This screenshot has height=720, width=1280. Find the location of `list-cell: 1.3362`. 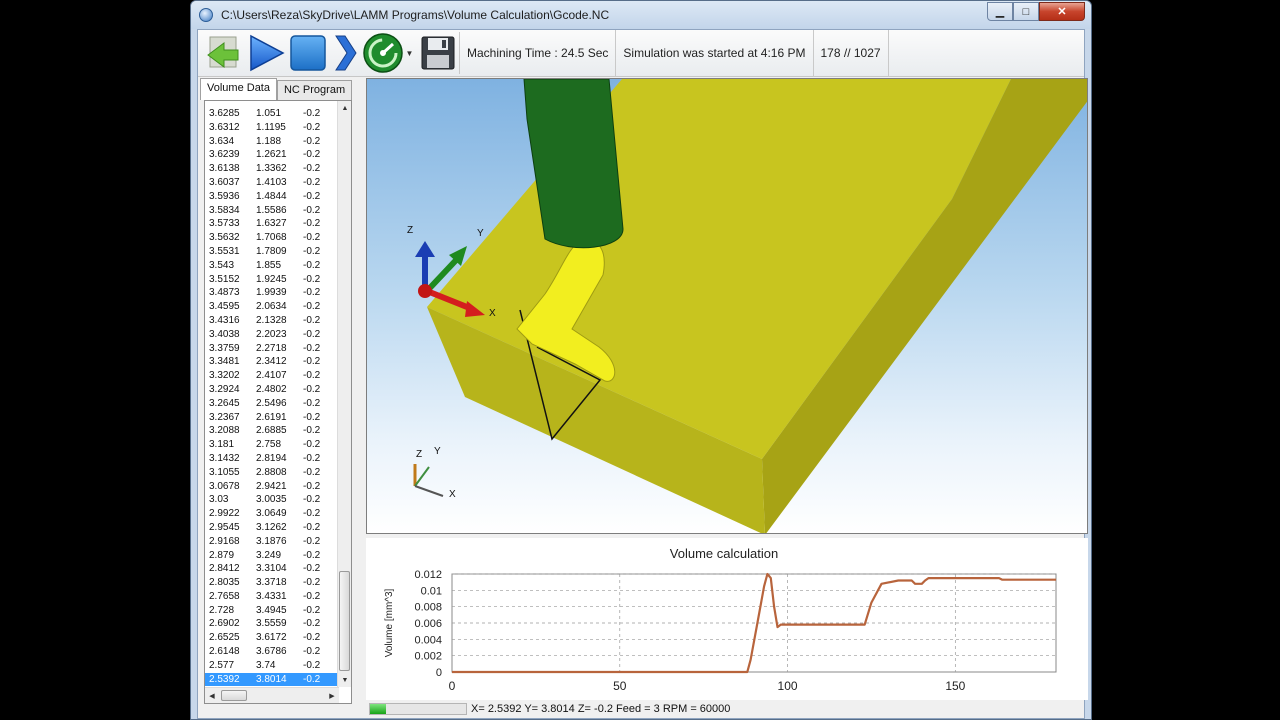

list-cell: 1.3362 is located at coordinates (271, 169).